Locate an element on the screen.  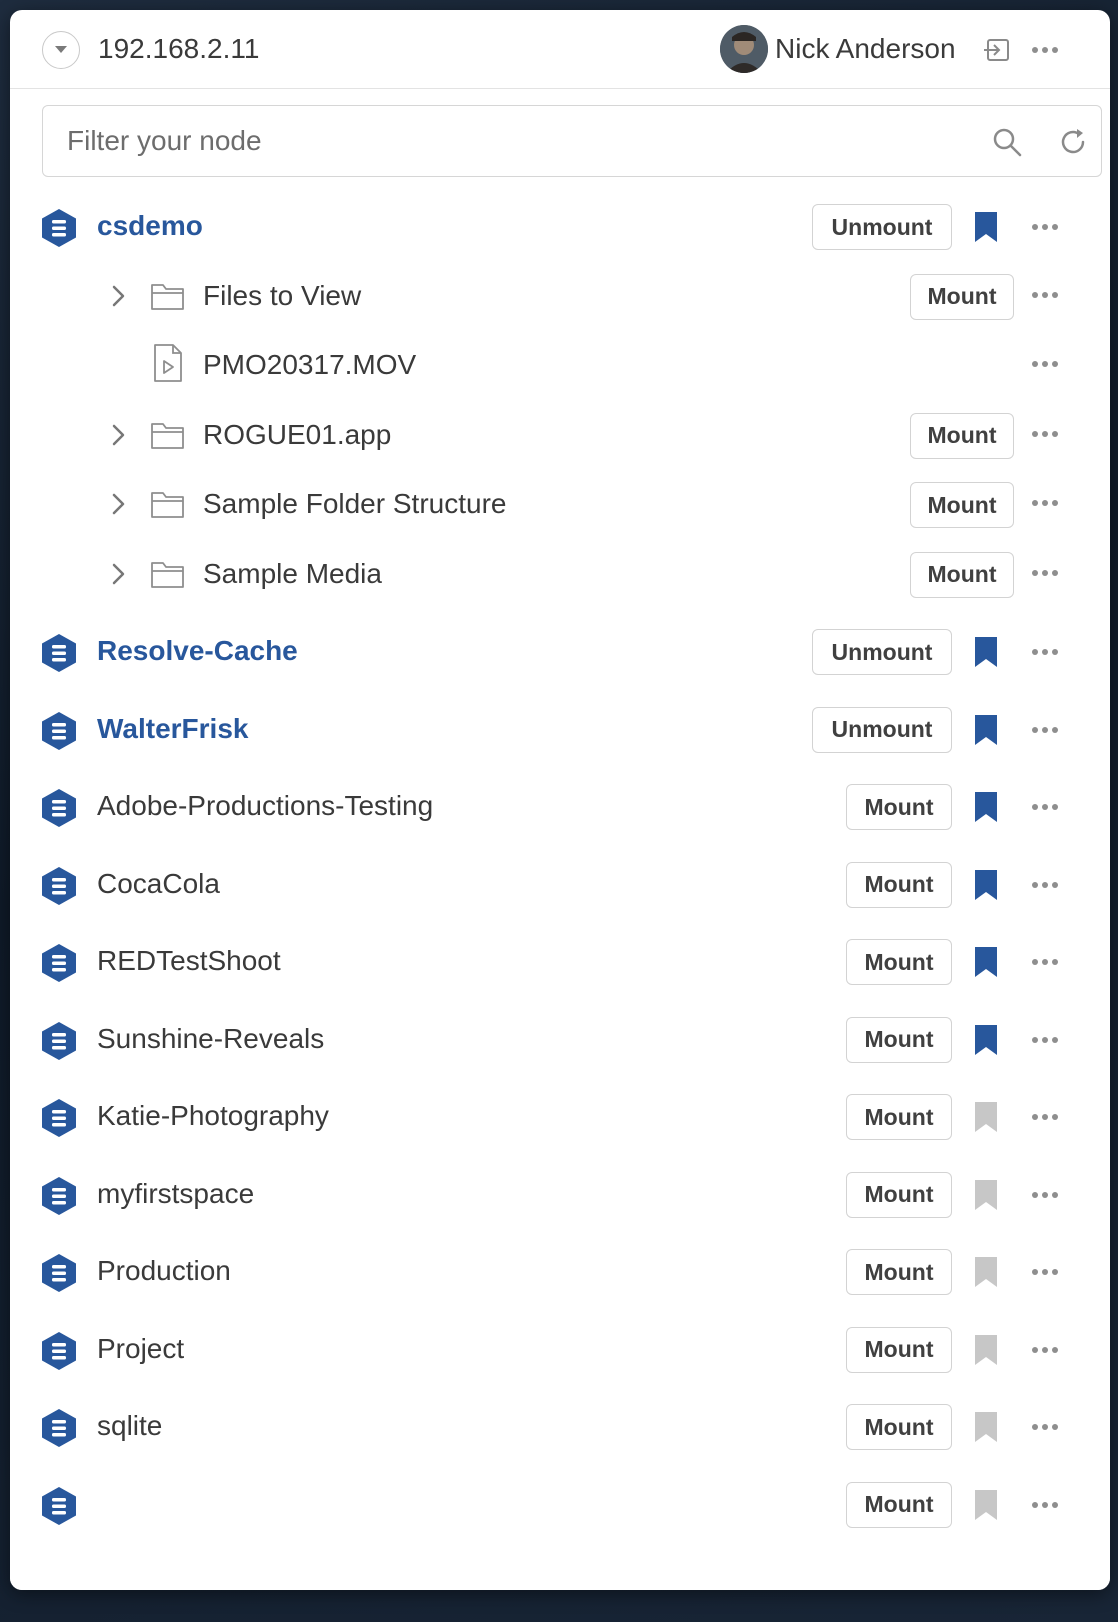
video-file-icon is located at coordinates (168, 363).